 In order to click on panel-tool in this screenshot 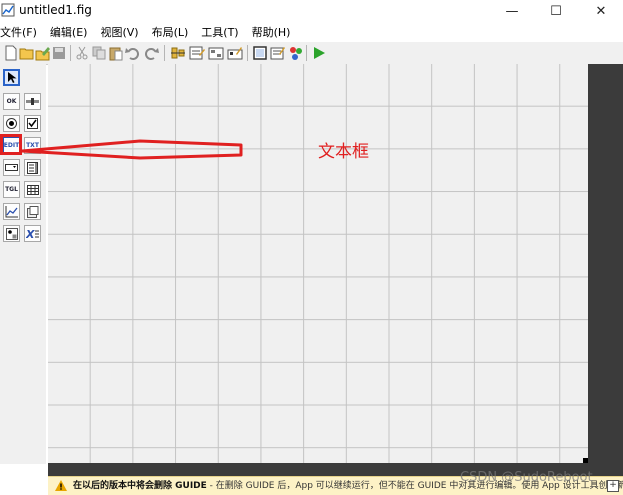, I will do `click(32, 211)`.